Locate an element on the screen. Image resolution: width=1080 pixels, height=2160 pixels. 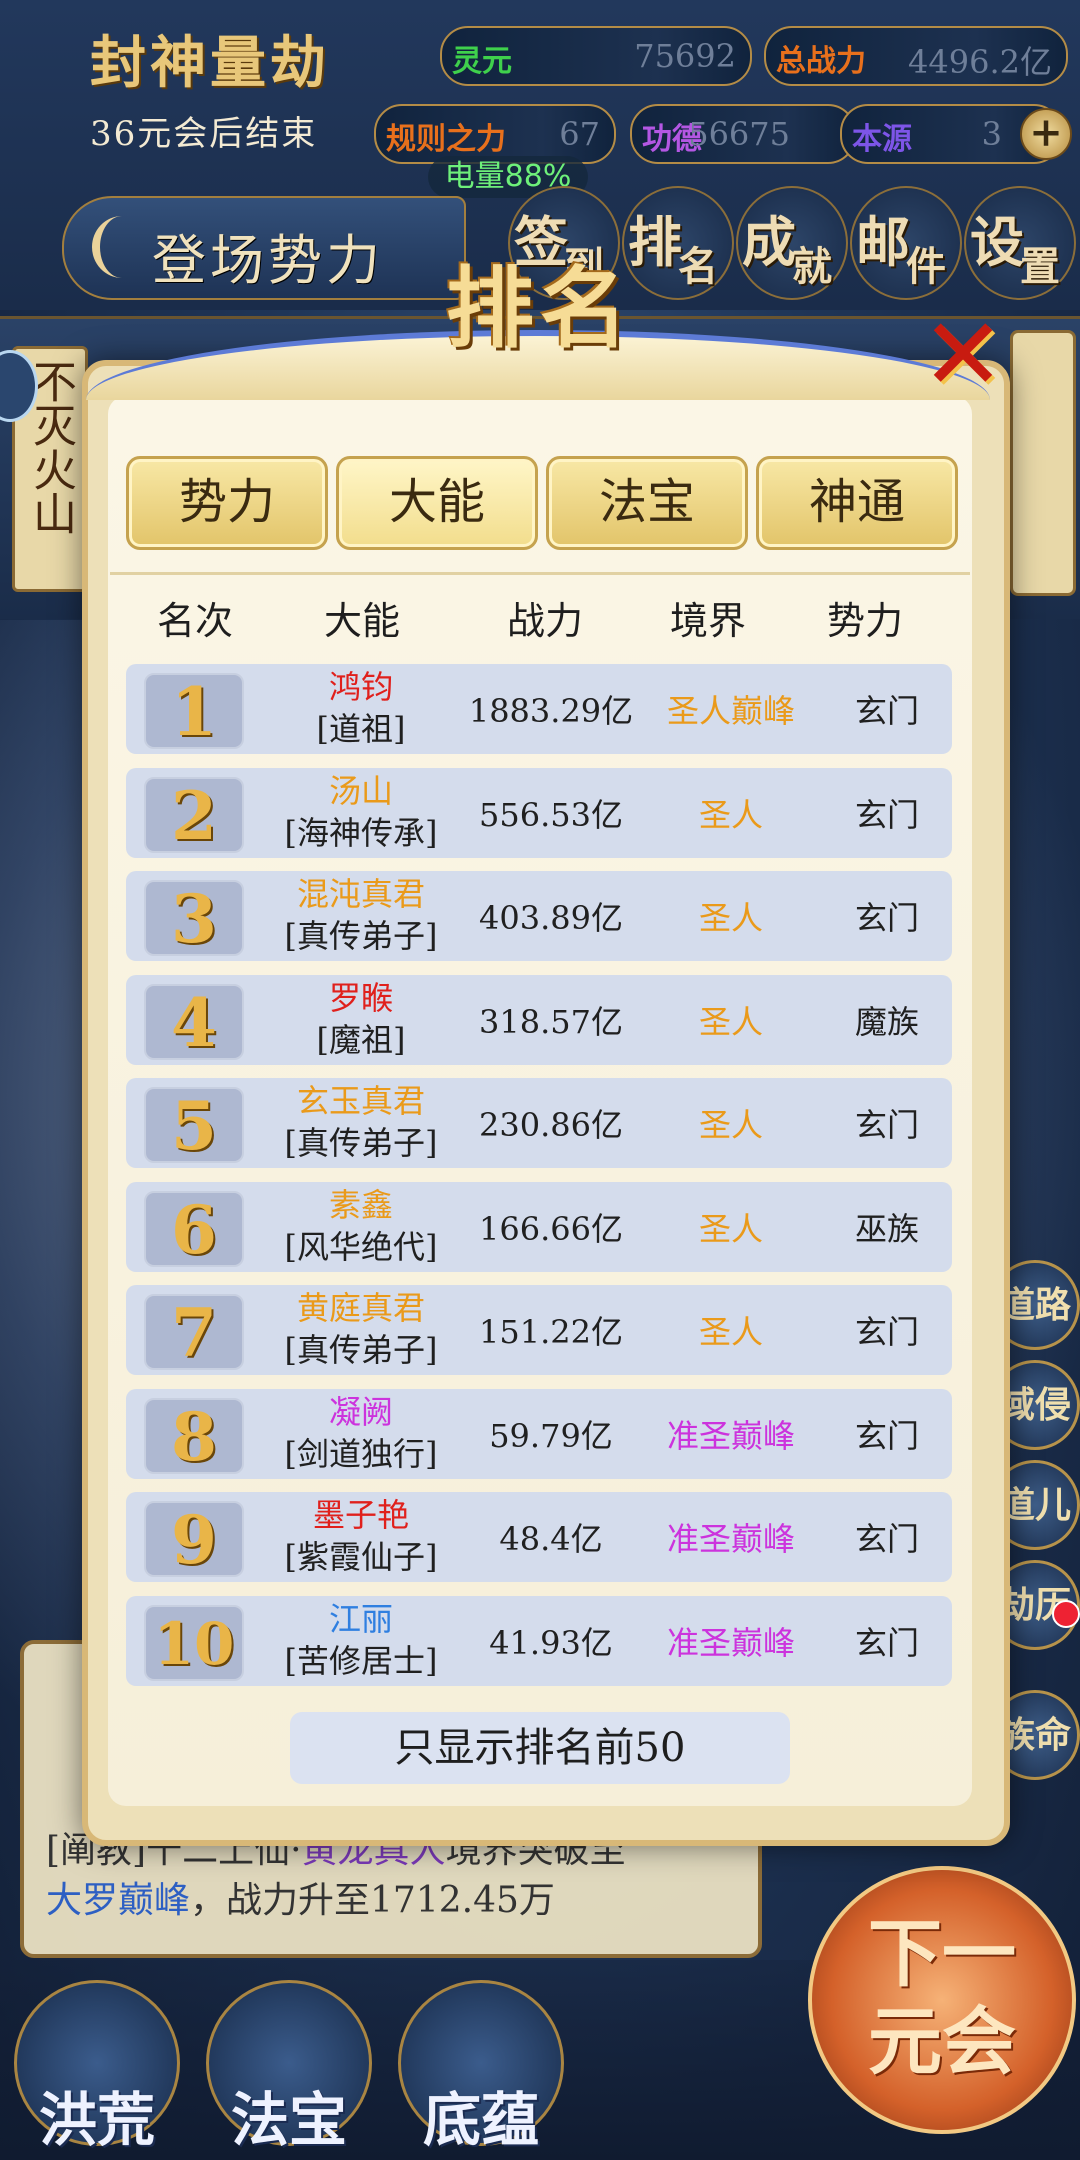
expert-power: 556.53亿 is located at coordinates (551, 814).